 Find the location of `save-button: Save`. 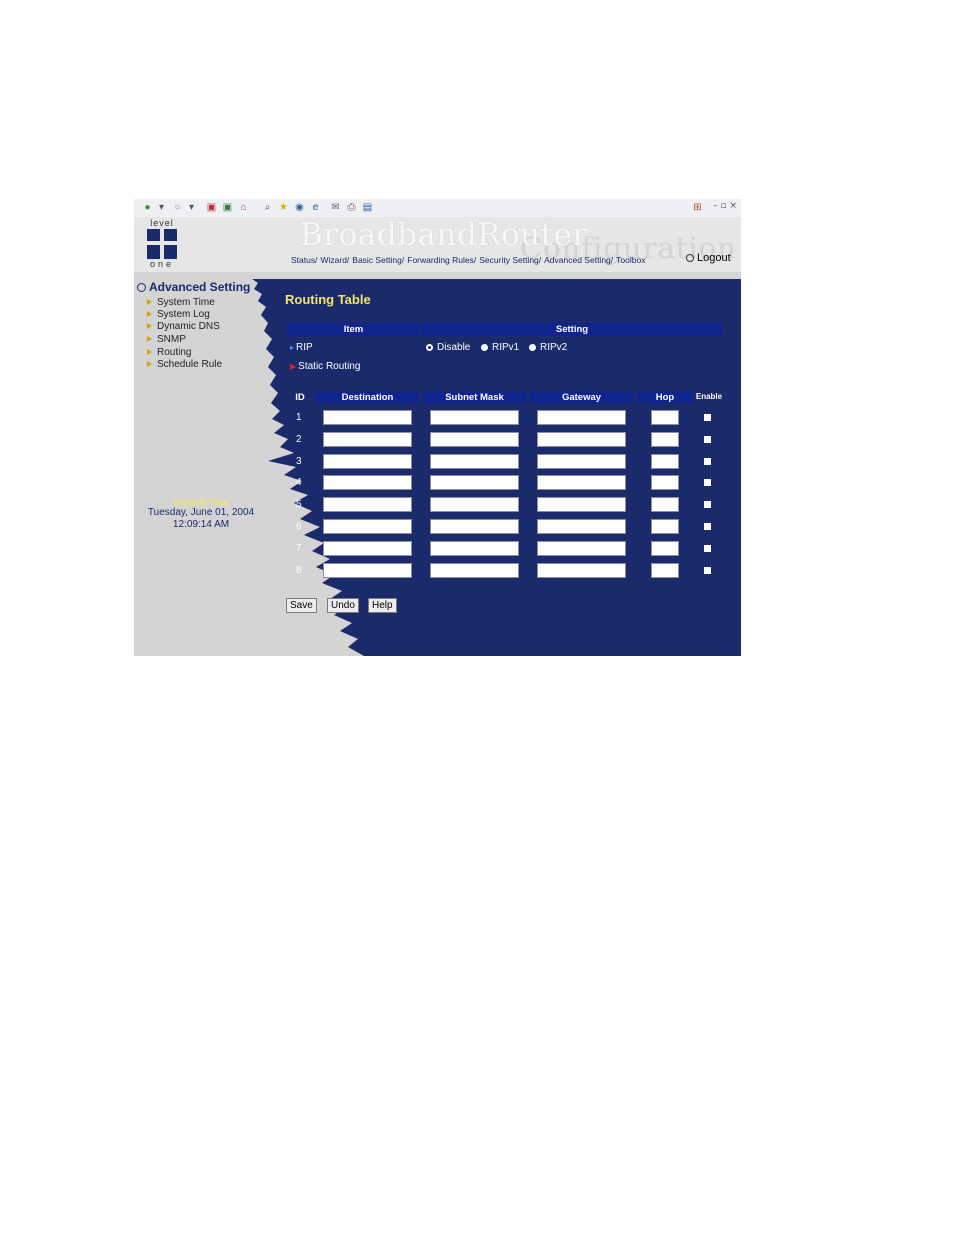

save-button: Save is located at coordinates (301, 605).